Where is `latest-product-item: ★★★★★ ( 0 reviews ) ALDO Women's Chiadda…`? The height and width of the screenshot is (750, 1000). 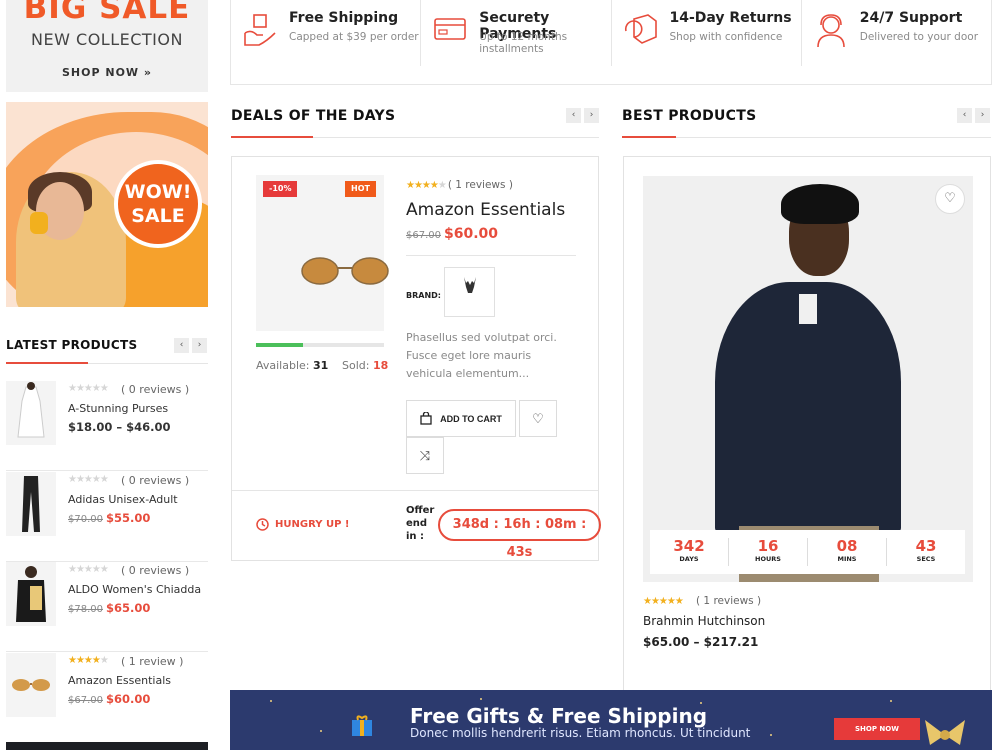
latest-product-item: ★★★★★ ( 0 reviews ) ALDO Women's Chiadda… is located at coordinates (107, 607).